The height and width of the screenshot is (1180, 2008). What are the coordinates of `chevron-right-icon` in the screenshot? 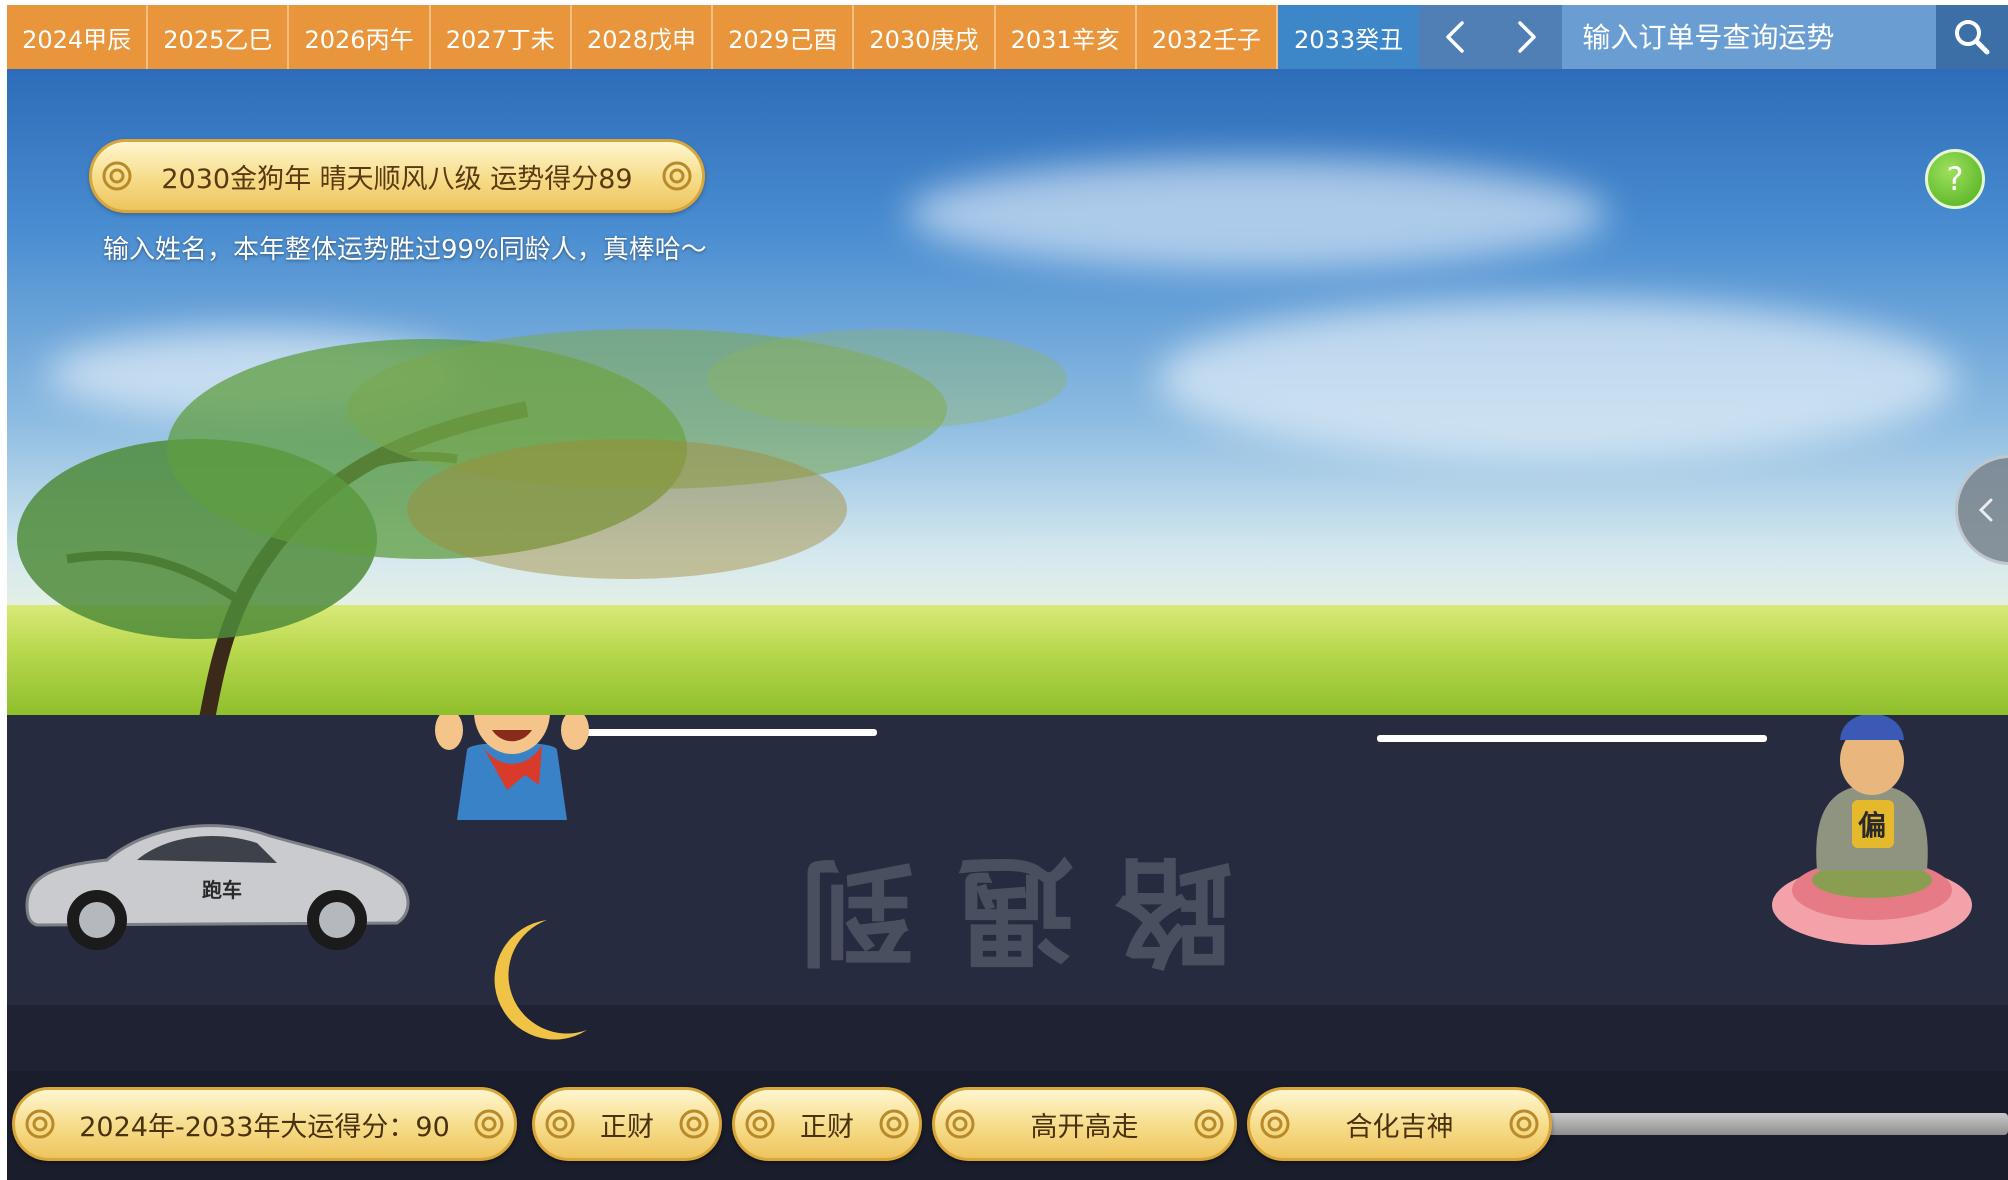 It's located at (1526, 37).